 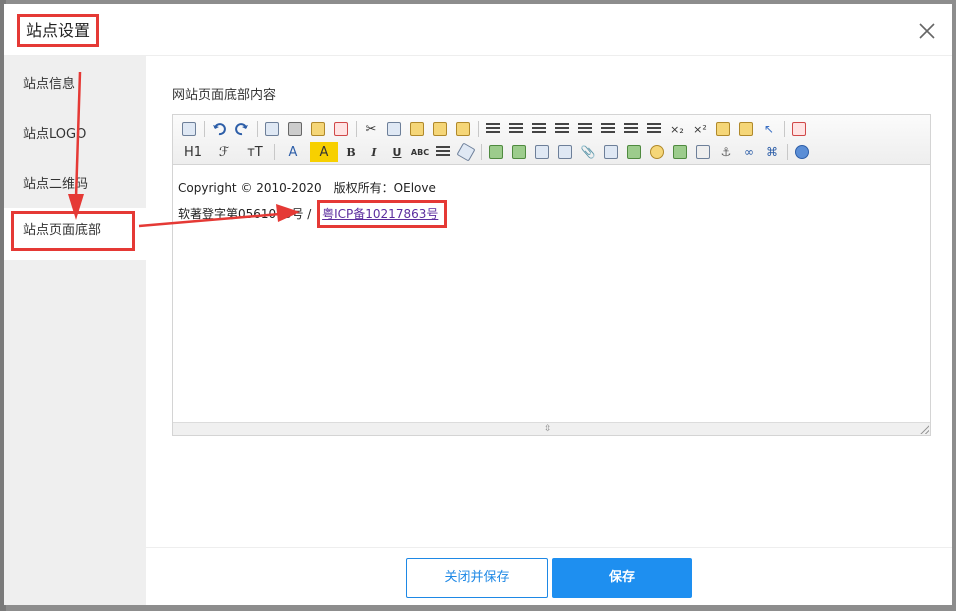 I want to click on justify-icon, so click(x=562, y=129).